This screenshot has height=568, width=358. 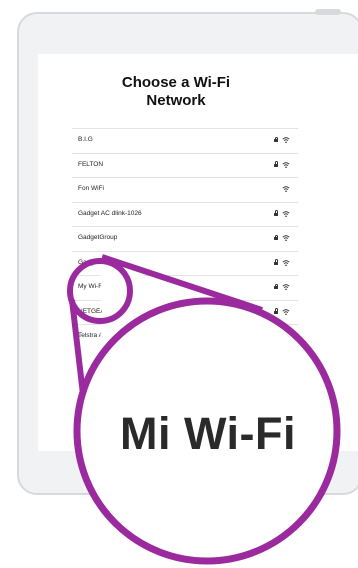 I want to click on wifi-network-name: My Wi-Fi Network, so click(x=104, y=286).